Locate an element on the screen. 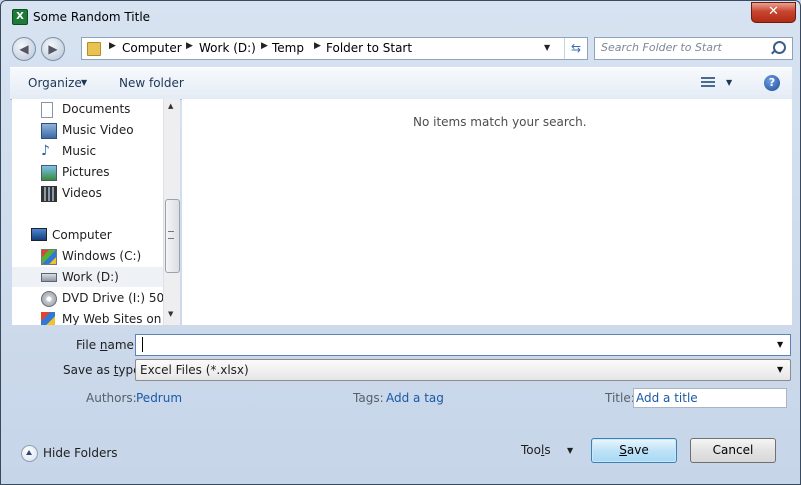 This screenshot has width=801, height=485. sidebar-item-label: DVD Drive (I:) 5000 is located at coordinates (120, 298).